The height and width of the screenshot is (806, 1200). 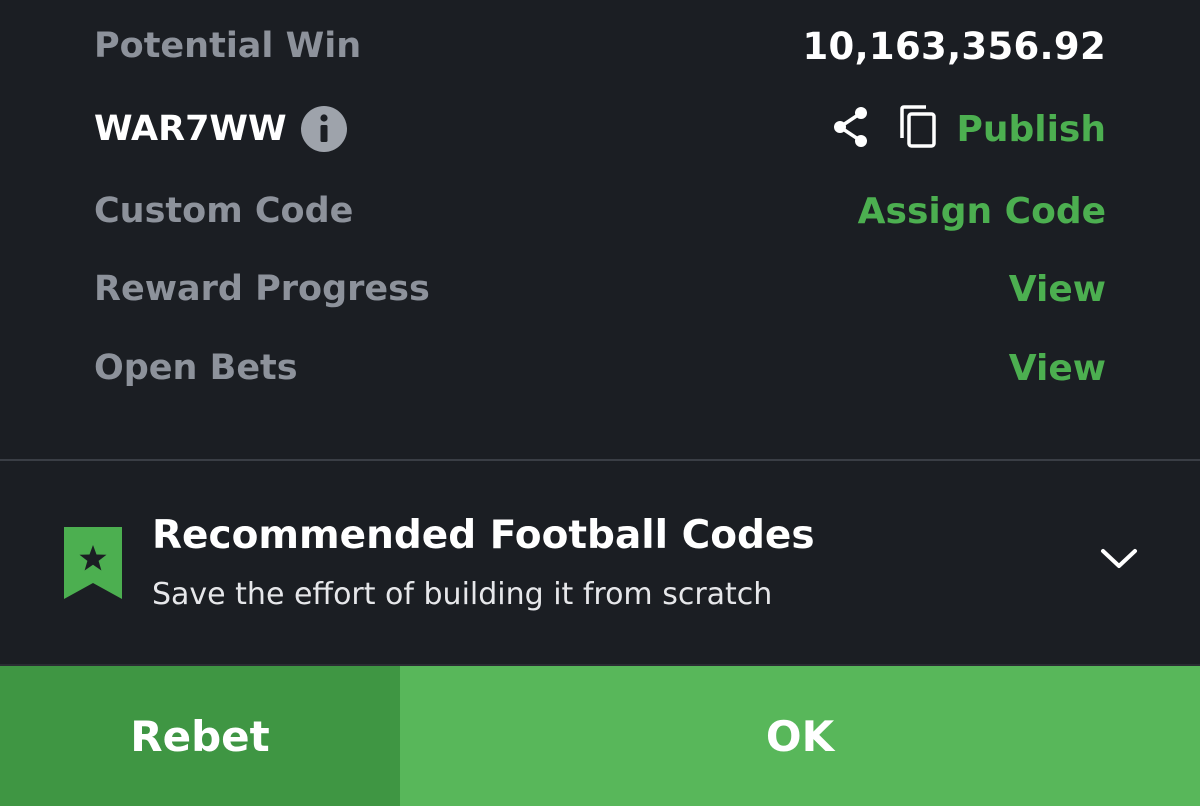 I want to click on chevron-down-icon, so click(x=1119, y=561).